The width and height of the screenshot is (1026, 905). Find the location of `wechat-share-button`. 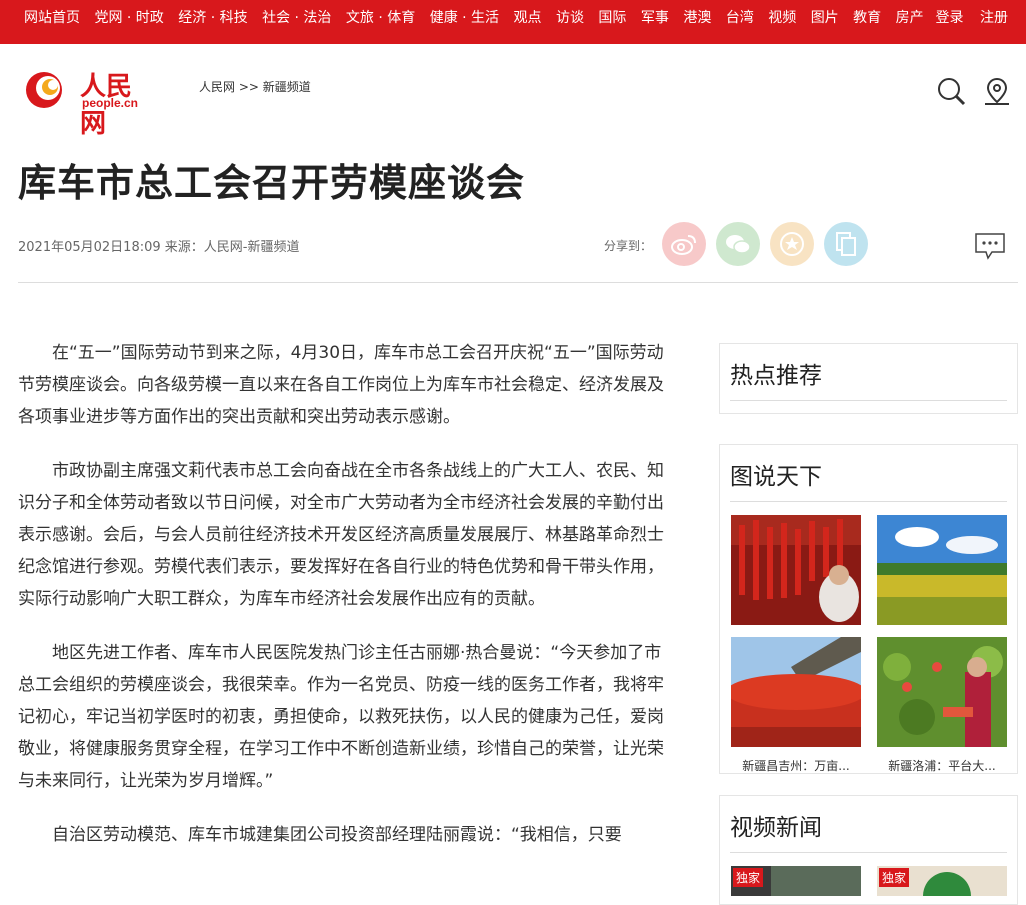

wechat-share-button is located at coordinates (738, 244).